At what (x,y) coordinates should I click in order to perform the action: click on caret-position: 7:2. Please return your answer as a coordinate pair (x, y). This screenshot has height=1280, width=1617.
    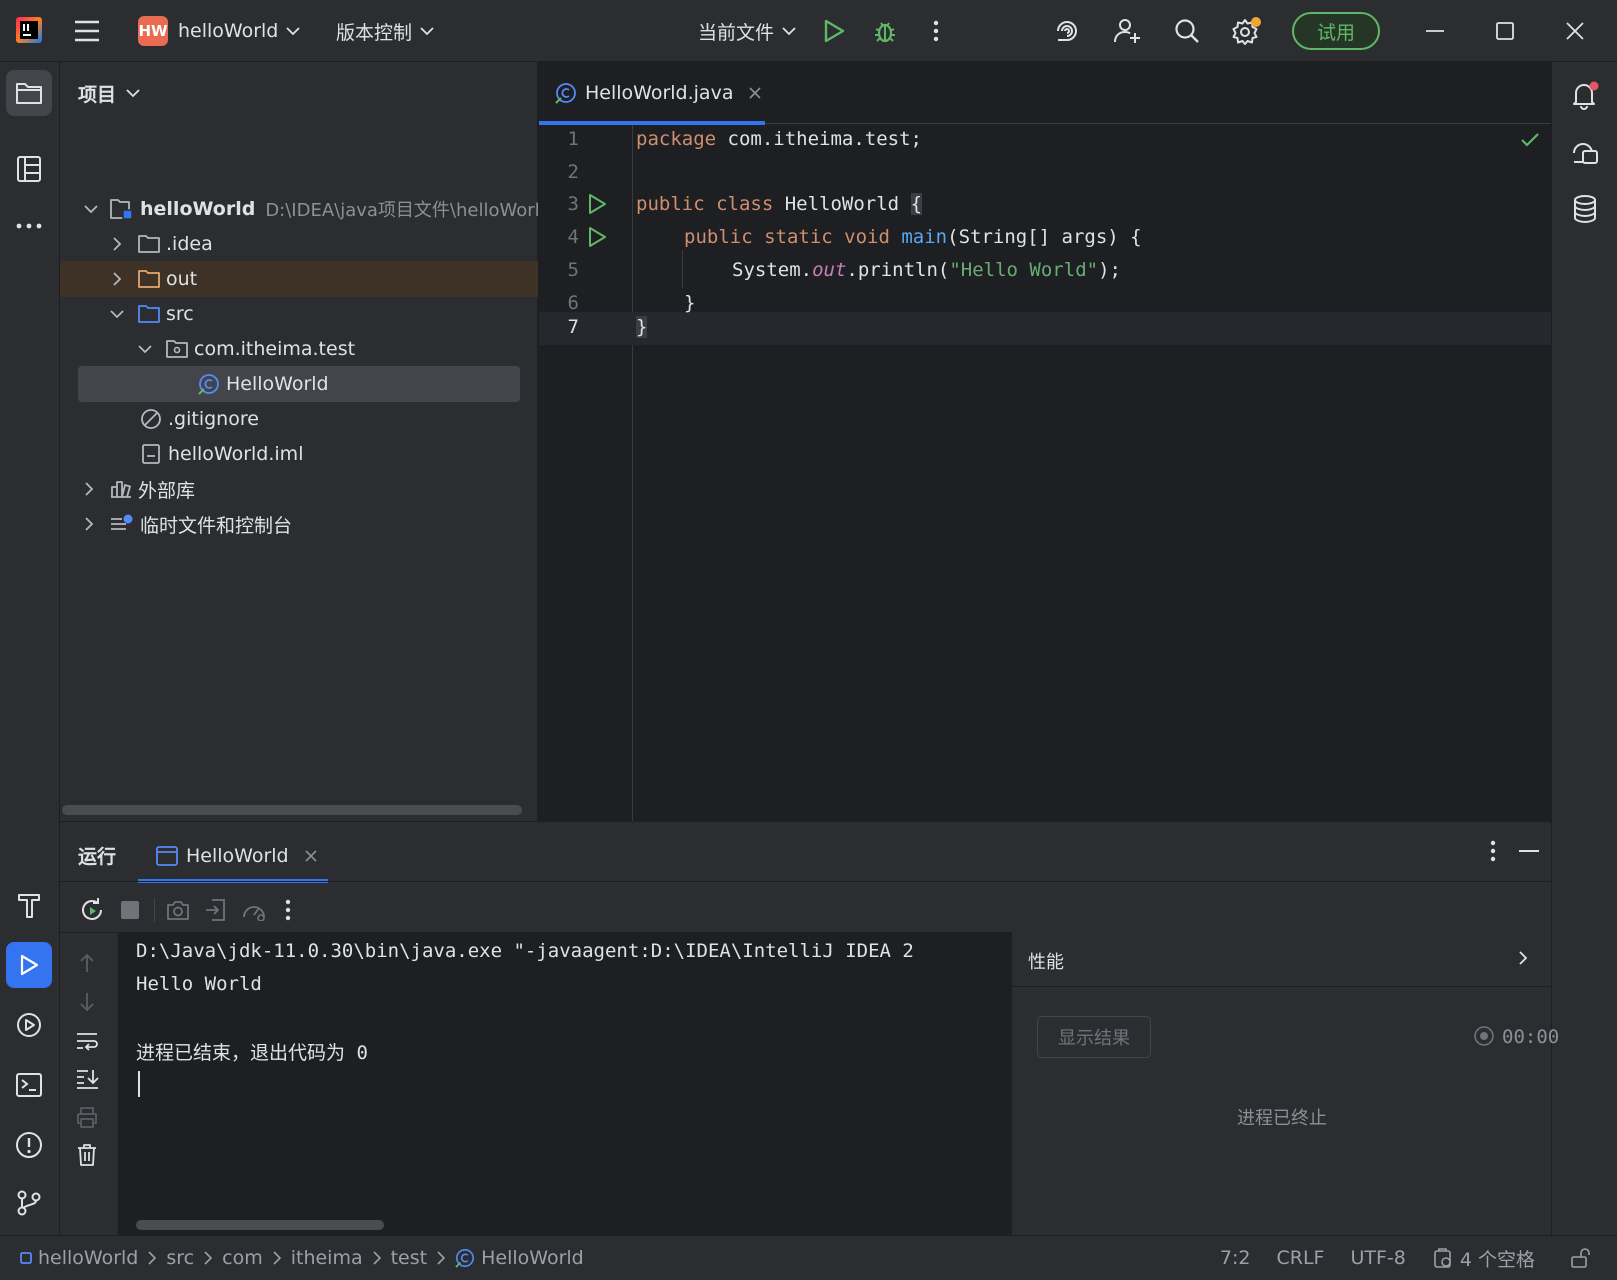
    Looking at the image, I should click on (1235, 1258).